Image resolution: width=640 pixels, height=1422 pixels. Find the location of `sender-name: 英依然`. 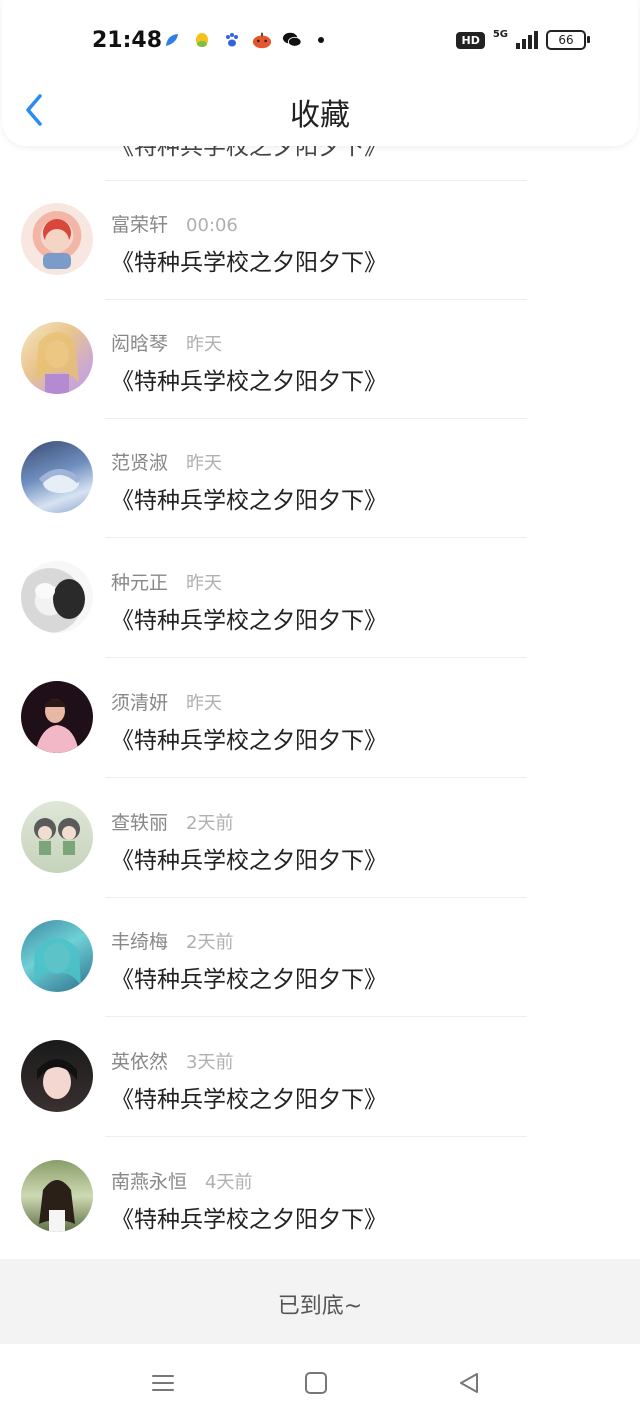

sender-name: 英依然 is located at coordinates (140, 1062).